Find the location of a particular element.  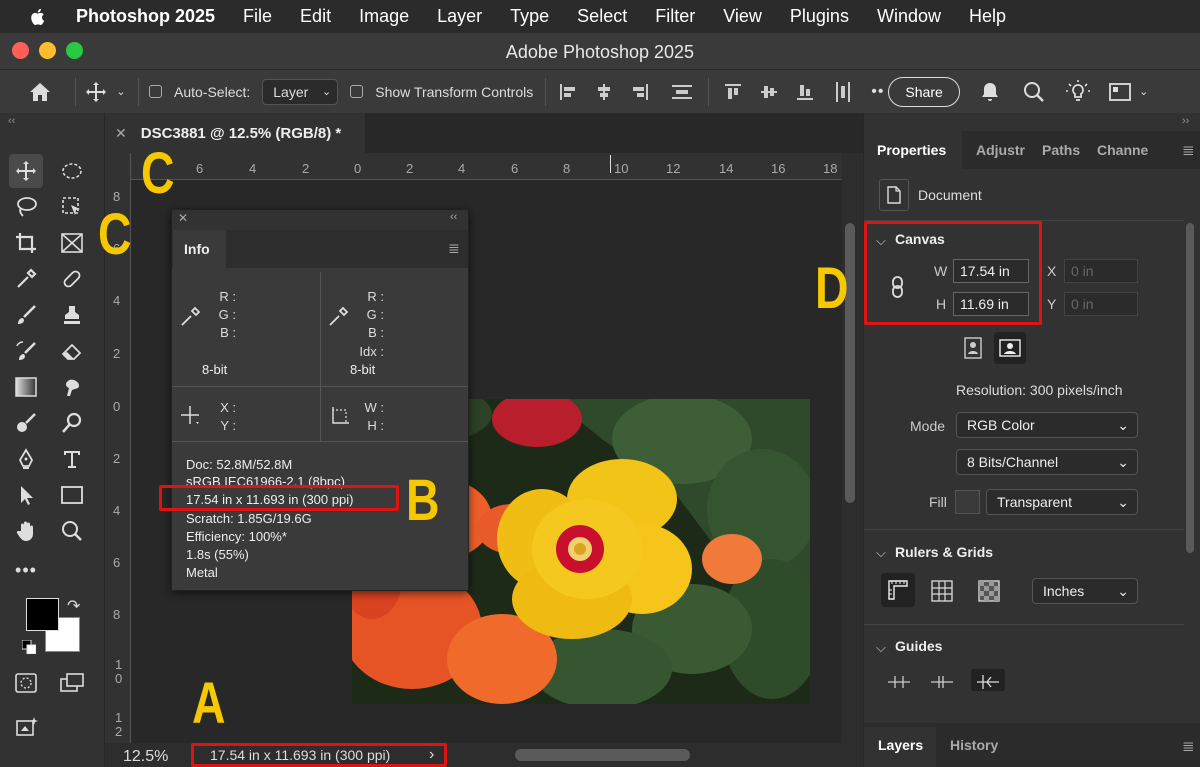

expand-icon: ›› is located at coordinates (1185, 121).